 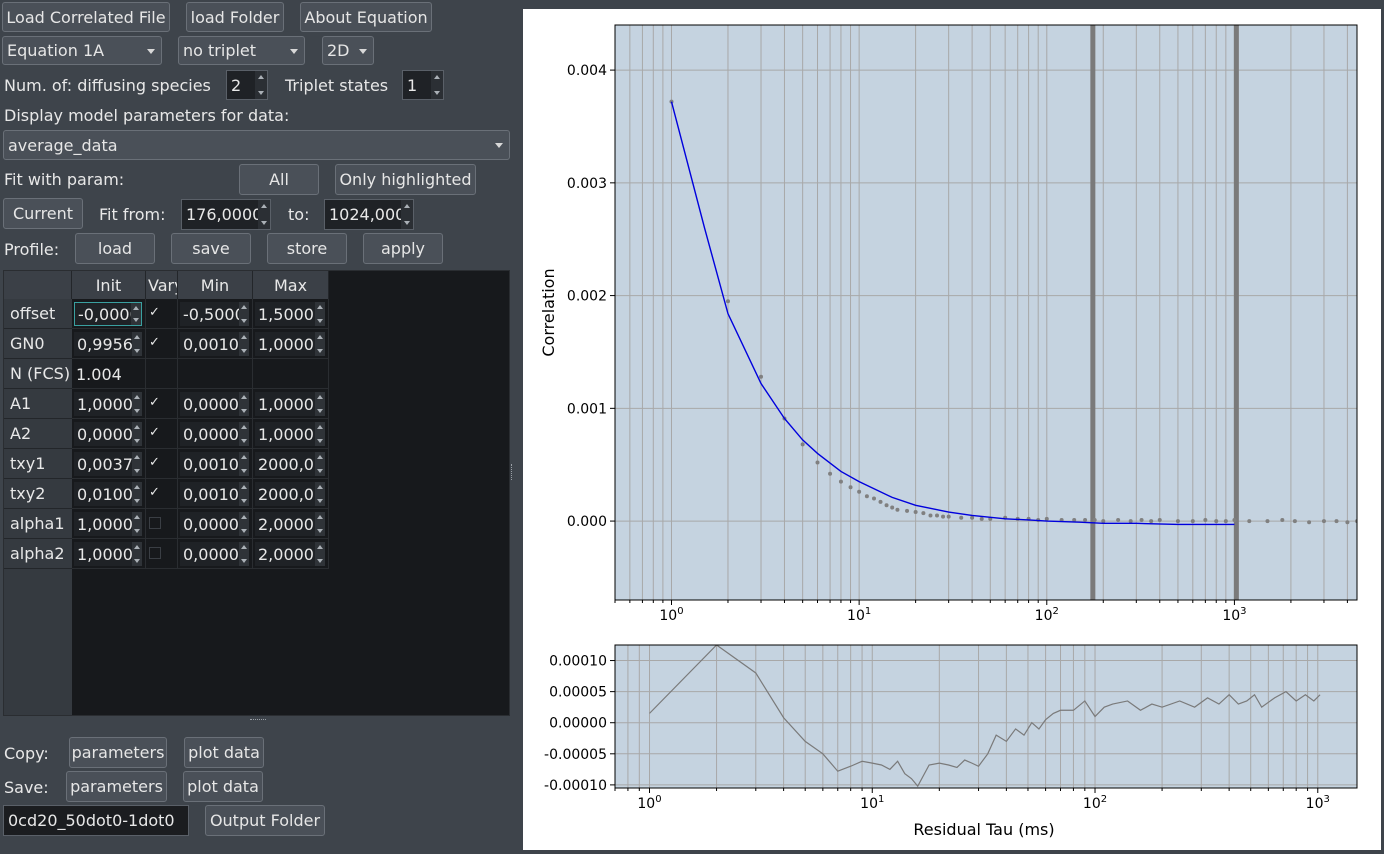 What do you see at coordinates (38, 524) in the screenshot?
I see `row-header-alpha1: alpha1` at bounding box center [38, 524].